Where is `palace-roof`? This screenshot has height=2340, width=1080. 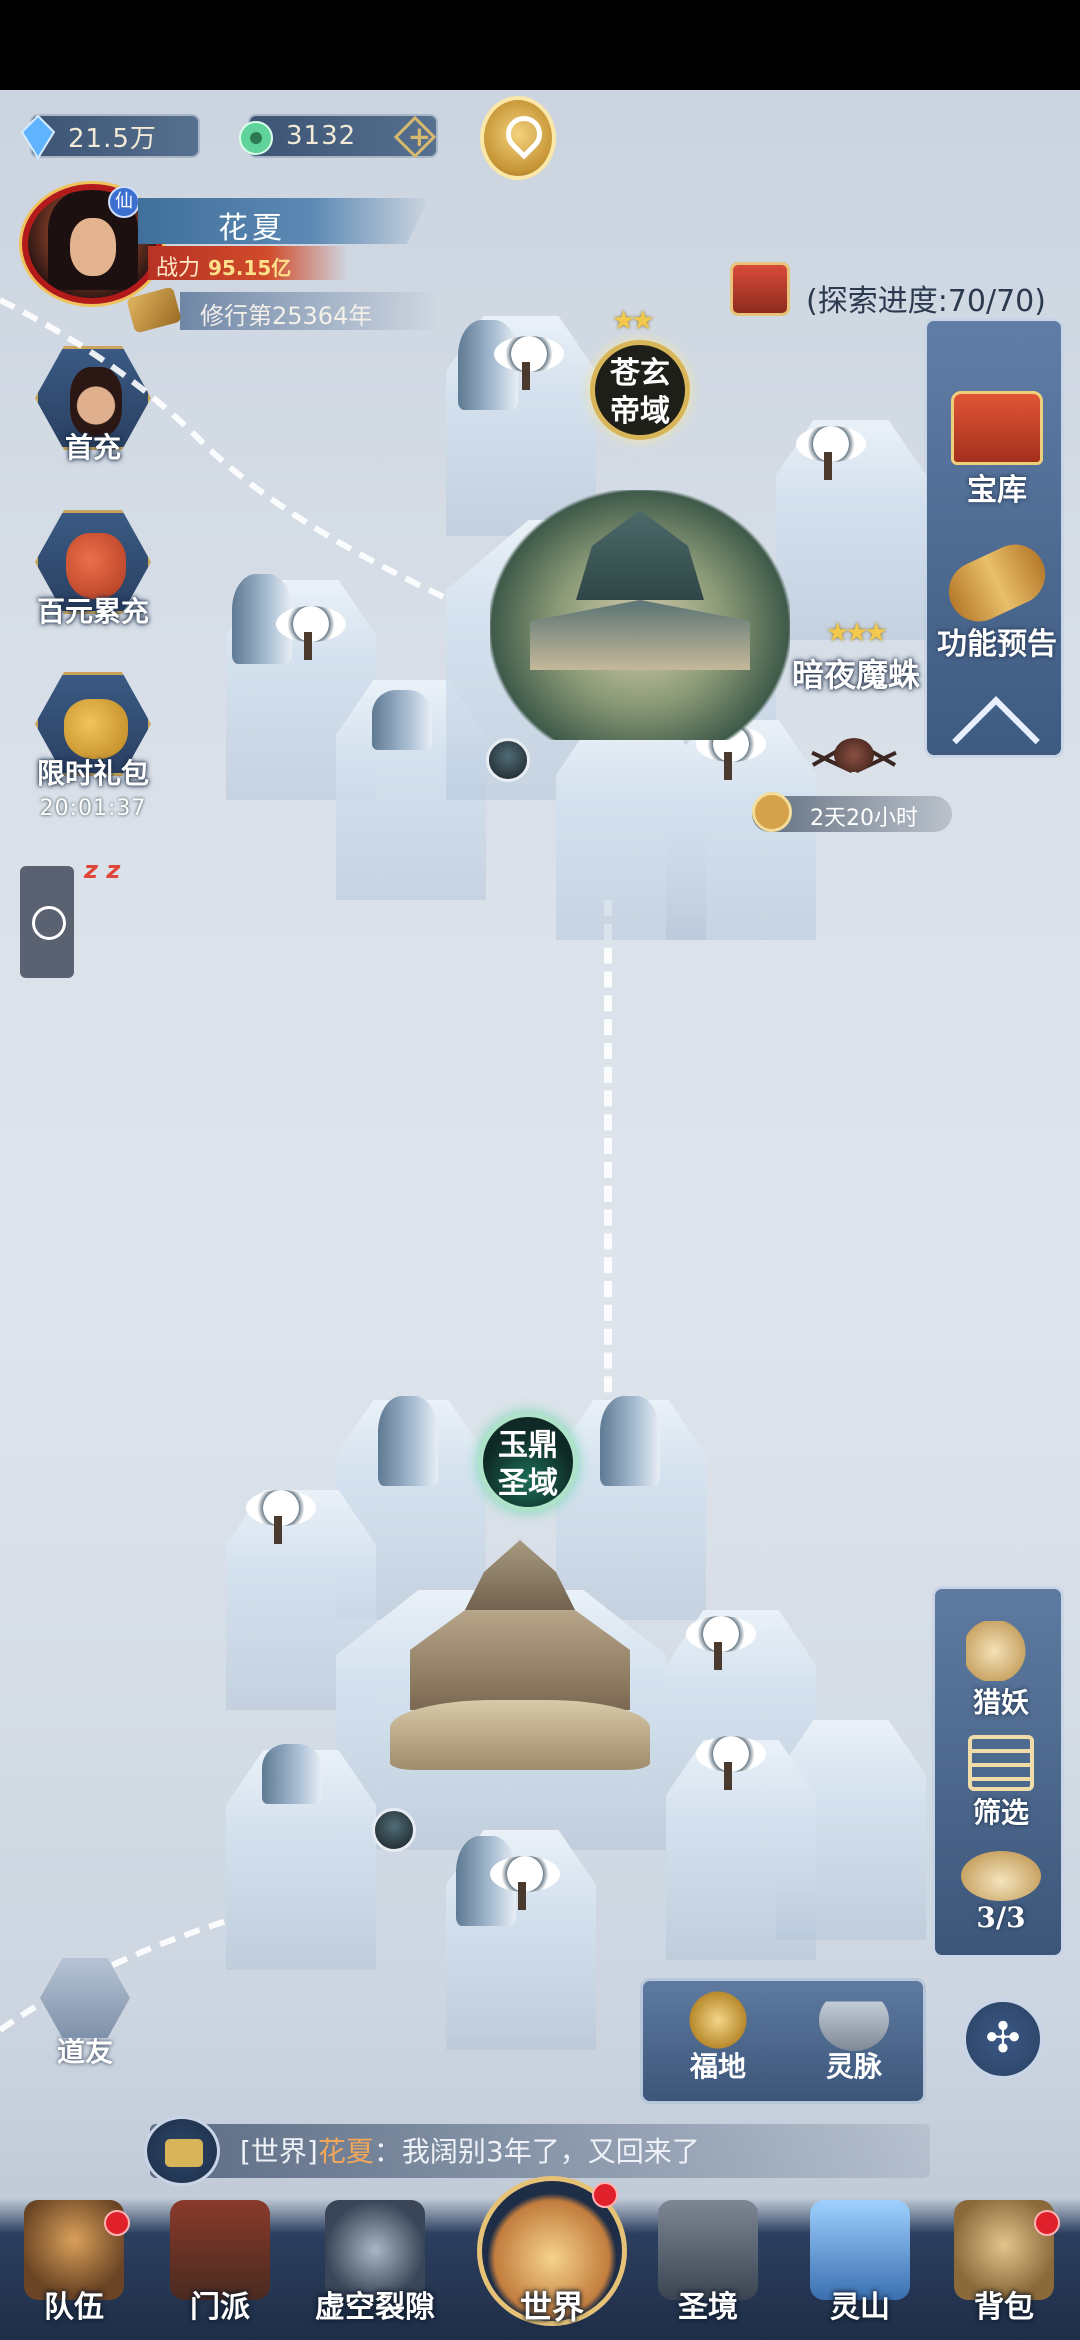 palace-roof is located at coordinates (640, 555).